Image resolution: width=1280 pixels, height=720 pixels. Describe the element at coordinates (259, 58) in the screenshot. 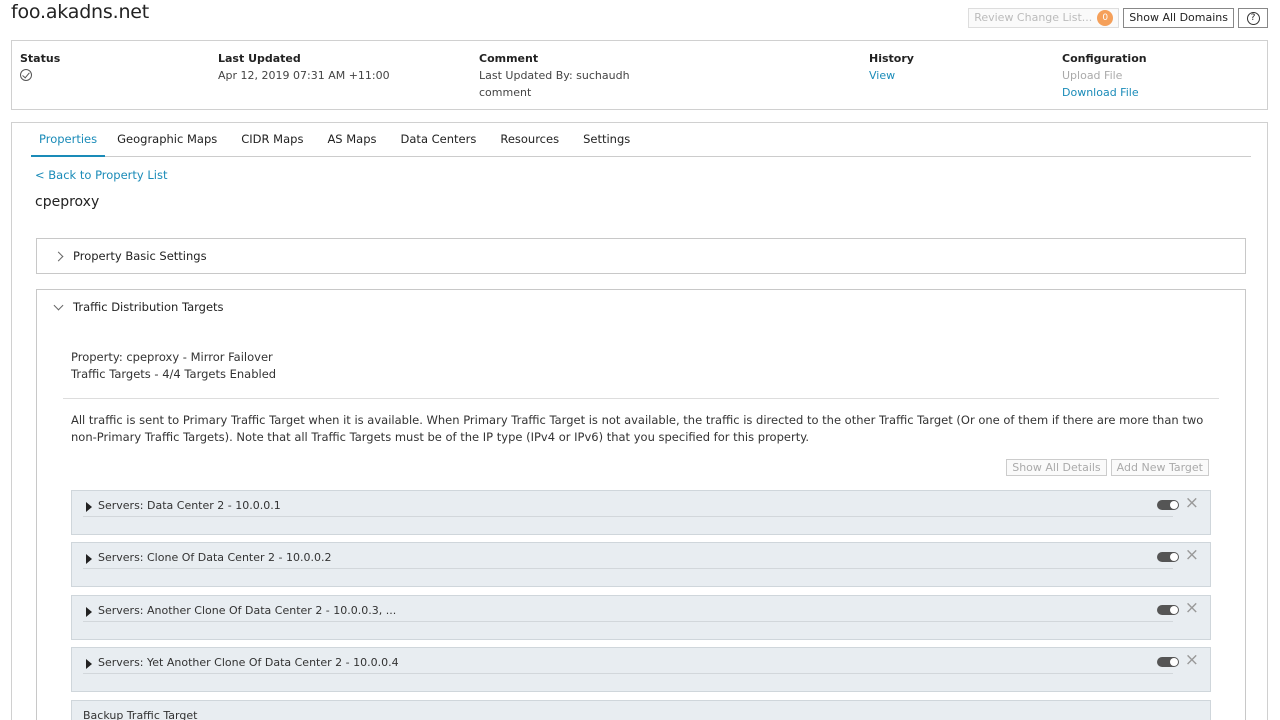

I see `last-updated-heading: Last Updated` at that location.